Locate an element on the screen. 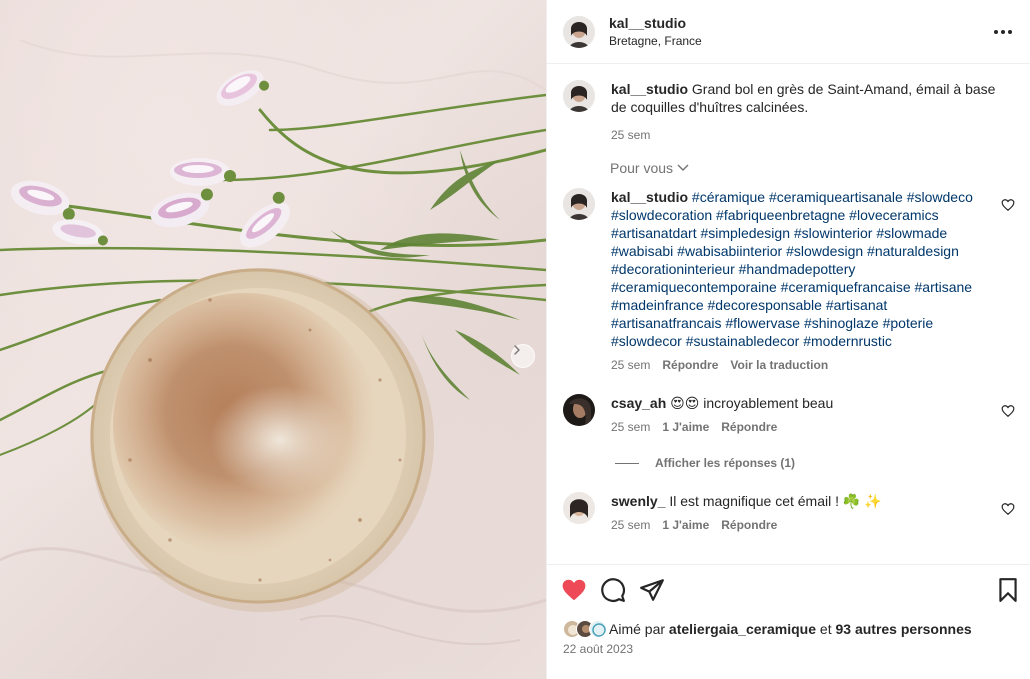 The height and width of the screenshot is (679, 1030). replies-divider is located at coordinates (627, 463).